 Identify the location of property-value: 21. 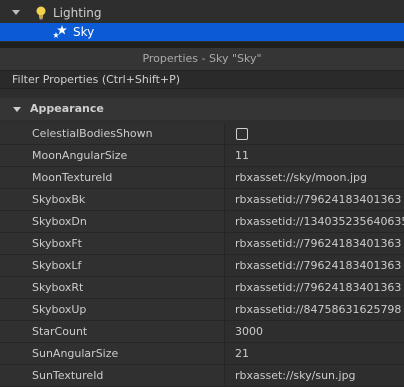
(315, 353).